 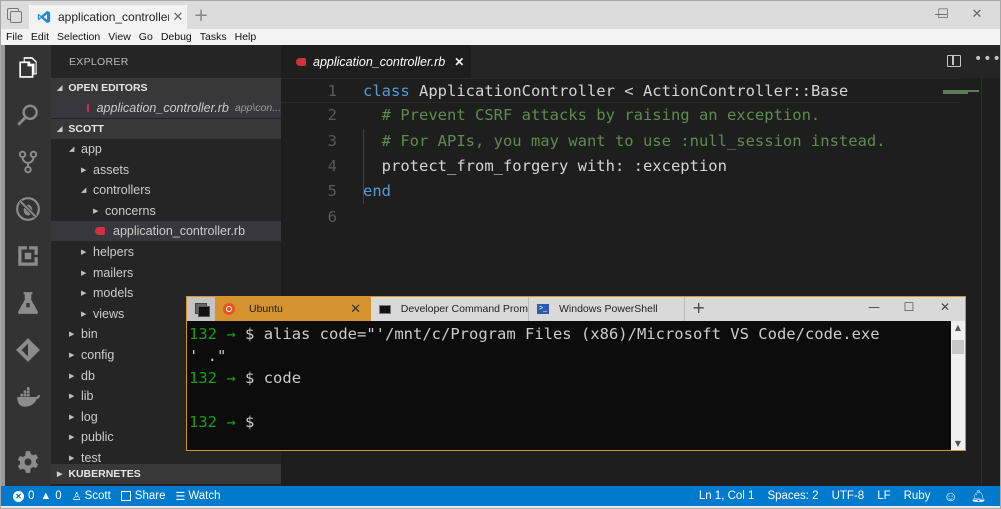 I want to click on open-editors-header: ◢ OPEN EDITORS, so click(x=166, y=88).